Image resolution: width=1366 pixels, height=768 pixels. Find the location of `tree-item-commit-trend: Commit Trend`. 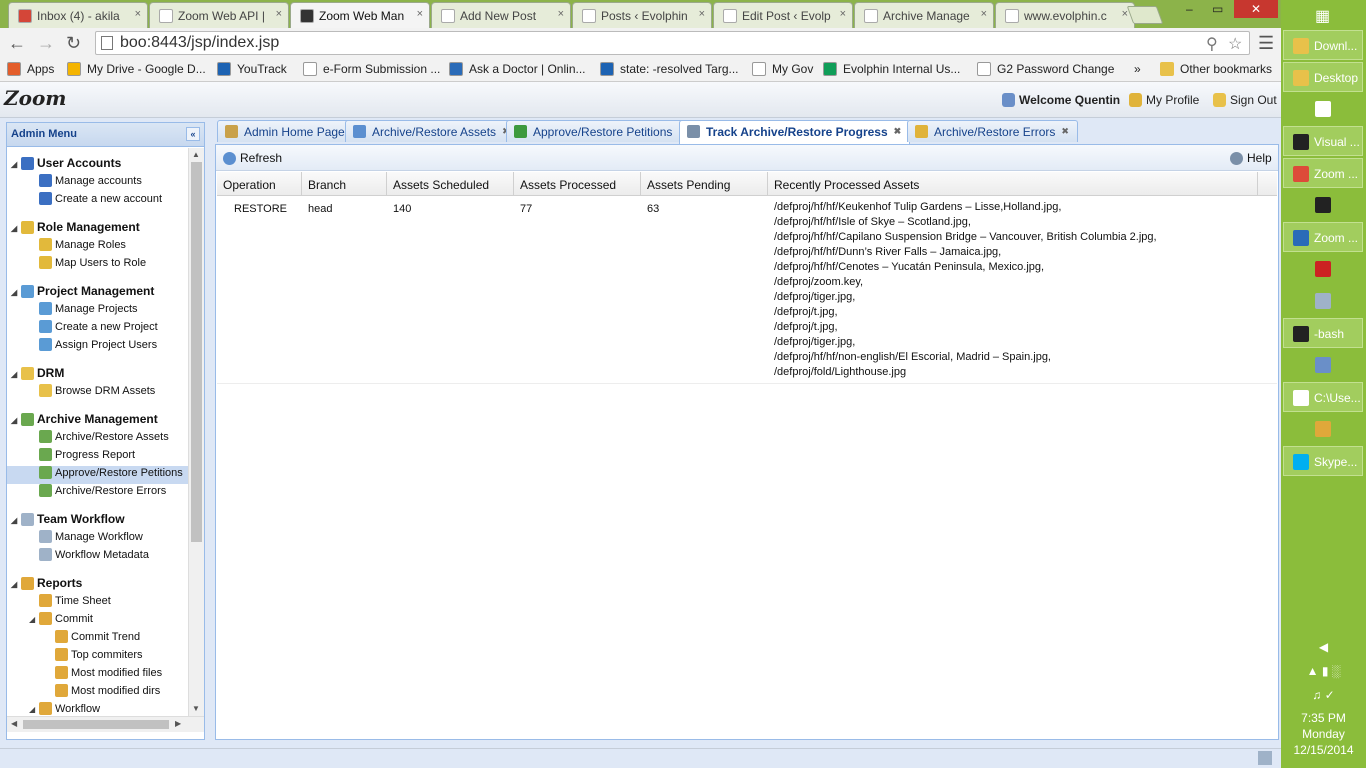

tree-item-commit-trend: Commit Trend is located at coordinates (97, 639).